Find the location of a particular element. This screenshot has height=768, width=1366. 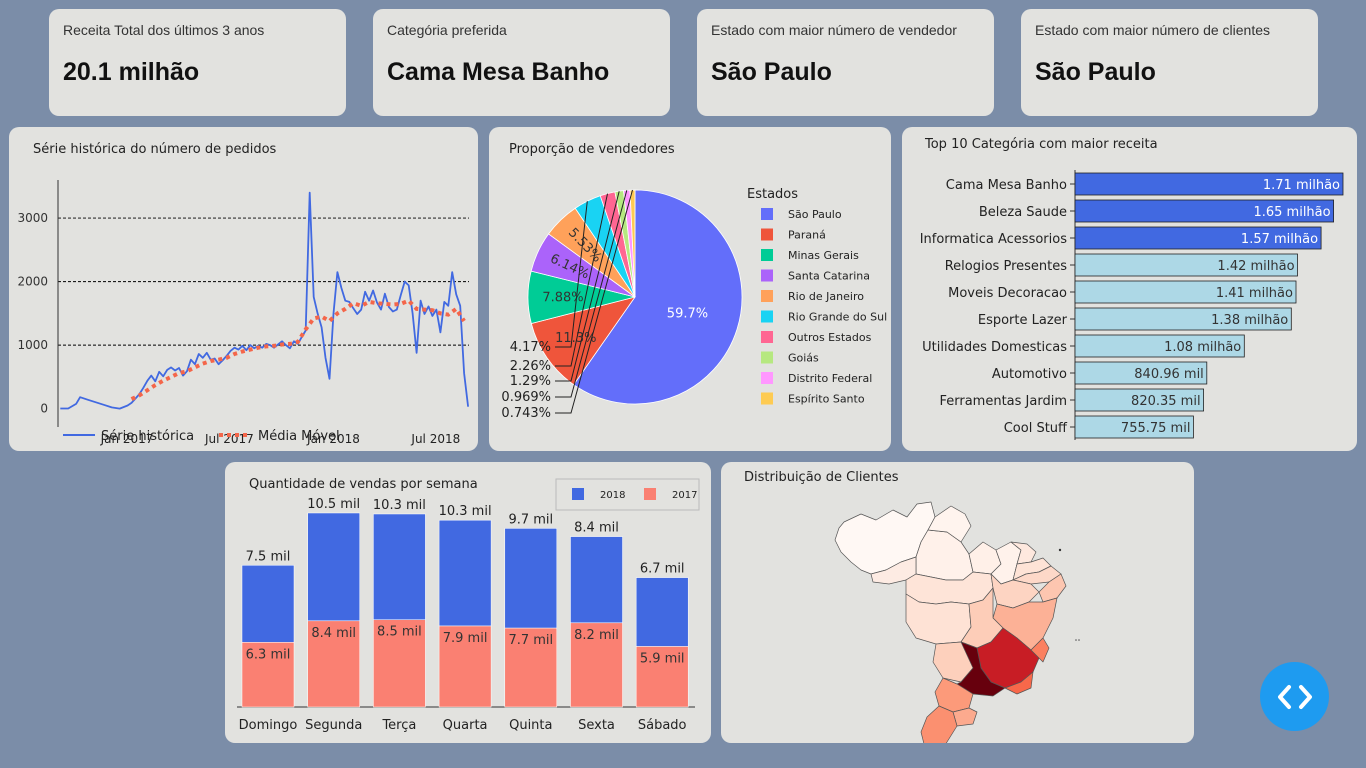

pie-slice-label: 2.26% is located at coordinates (530, 366).